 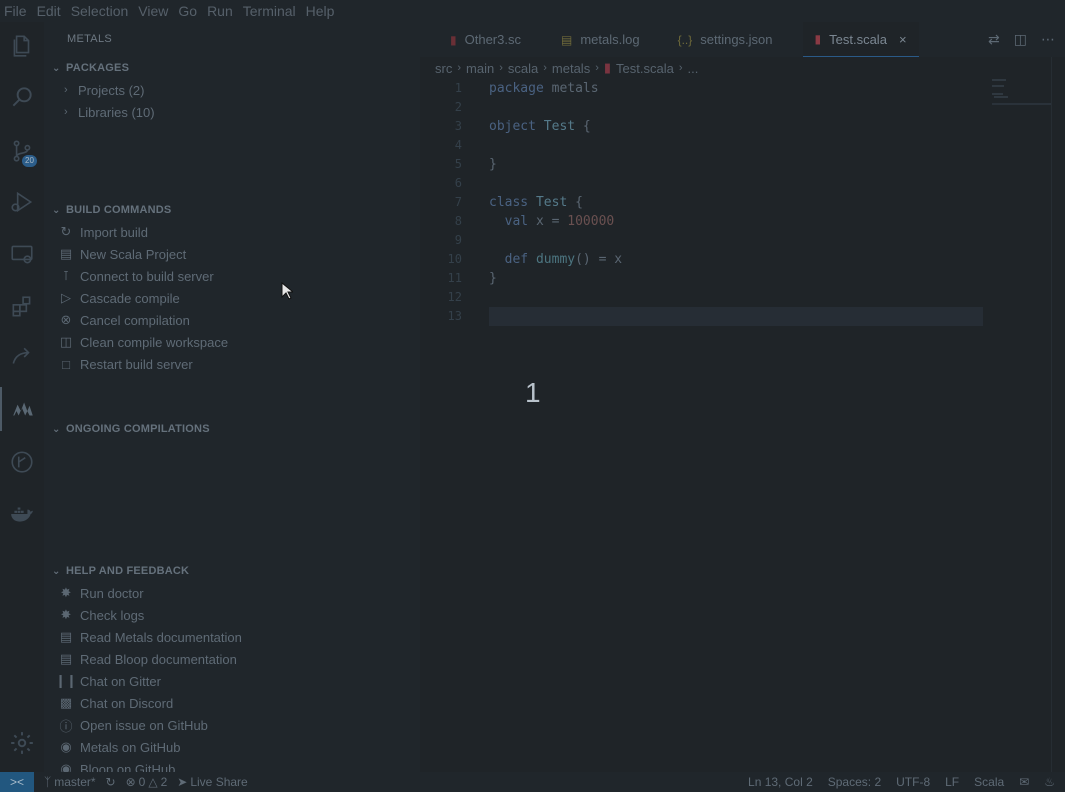 I want to click on tab-settings-json: {..} settings.json, so click(x=718, y=39).